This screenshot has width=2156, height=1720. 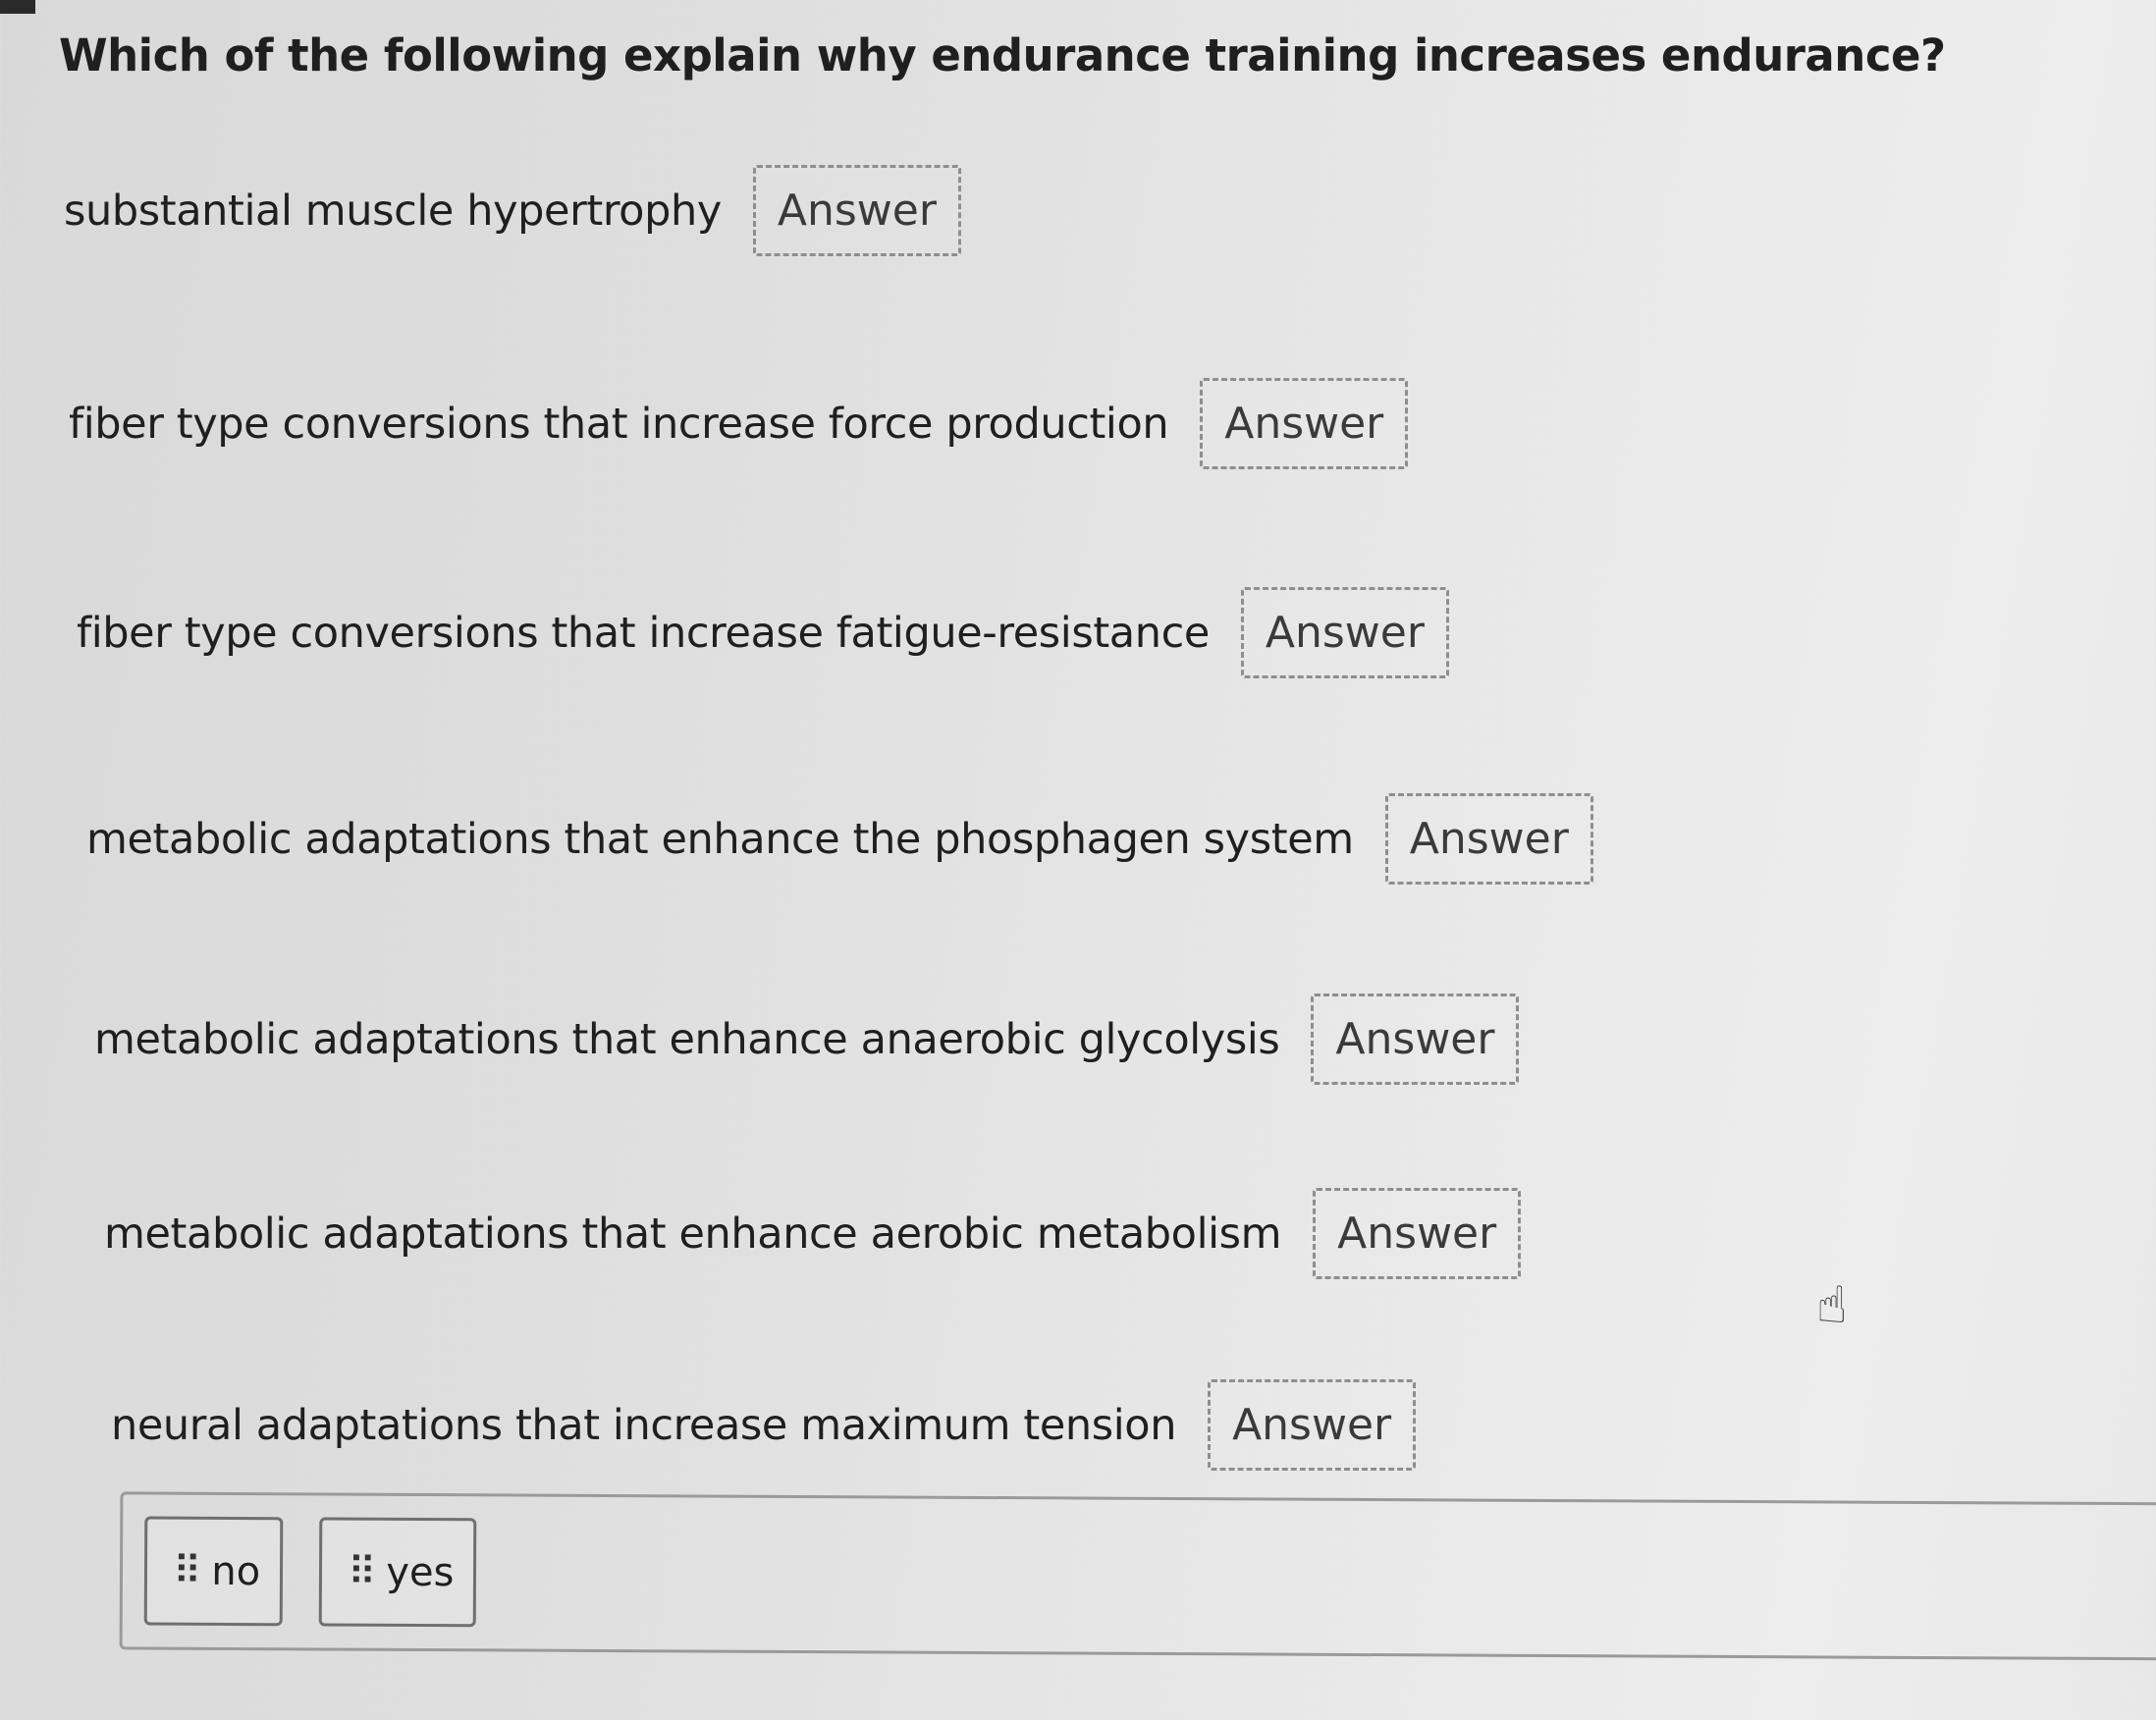 I want to click on chip-label: no, so click(x=236, y=1571).